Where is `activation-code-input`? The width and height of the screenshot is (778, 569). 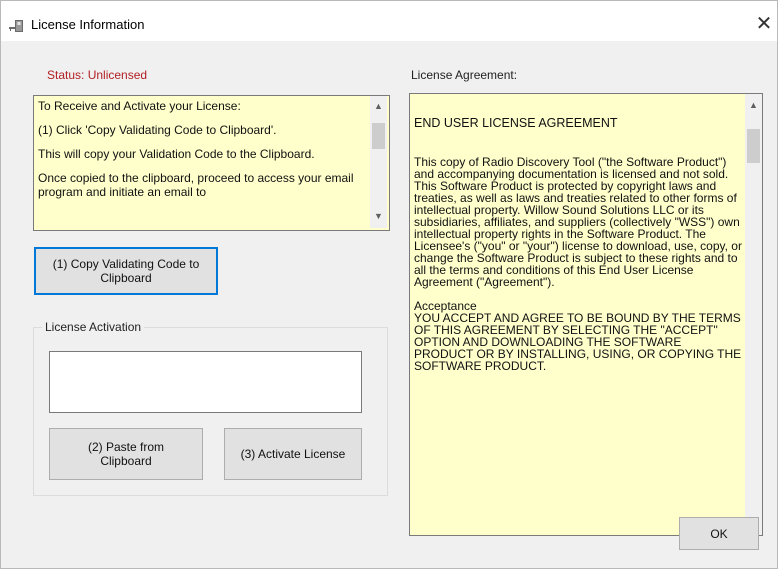 activation-code-input is located at coordinates (205, 382).